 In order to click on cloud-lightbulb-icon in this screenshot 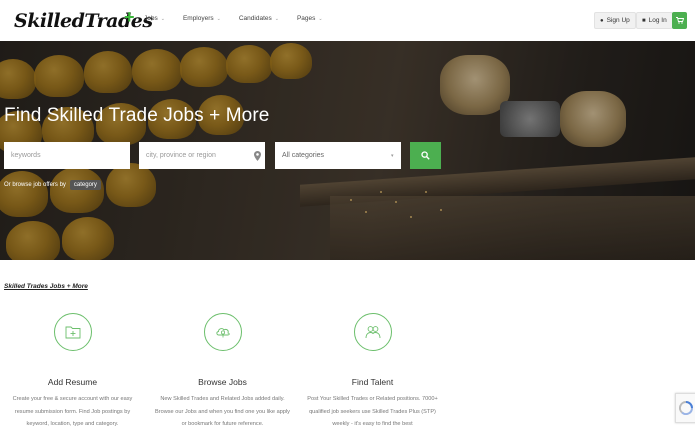, I will do `click(222, 333)`.